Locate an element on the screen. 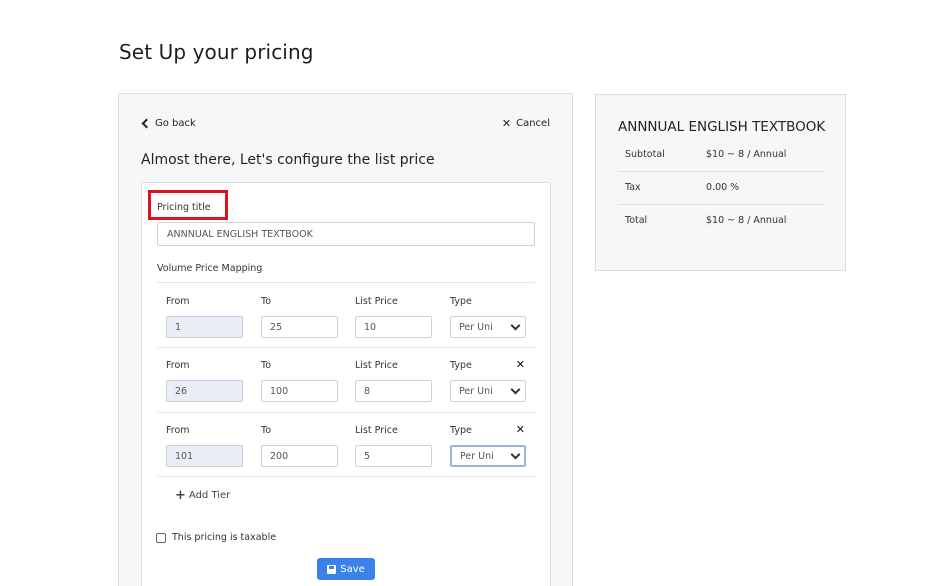  to-input: 100 is located at coordinates (299, 391).